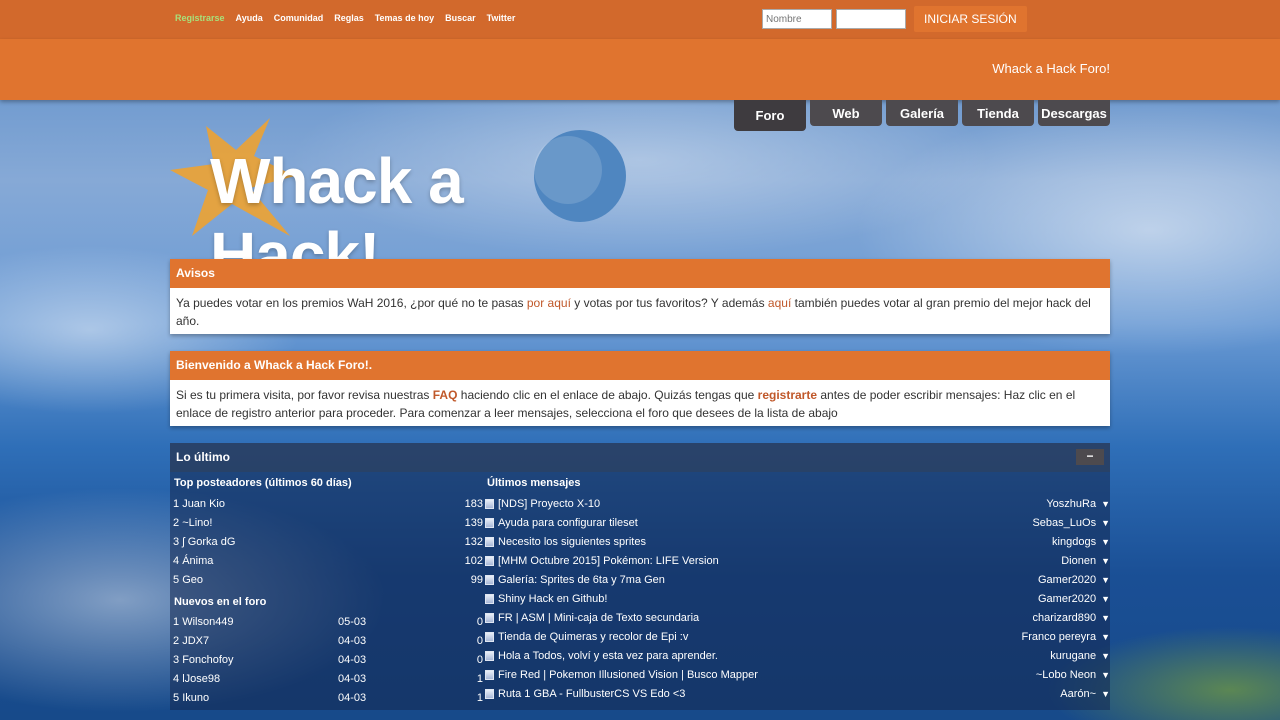 Image resolution: width=1280 pixels, height=720 pixels. I want to click on top-poster-name: ~Lino!, so click(197, 523).